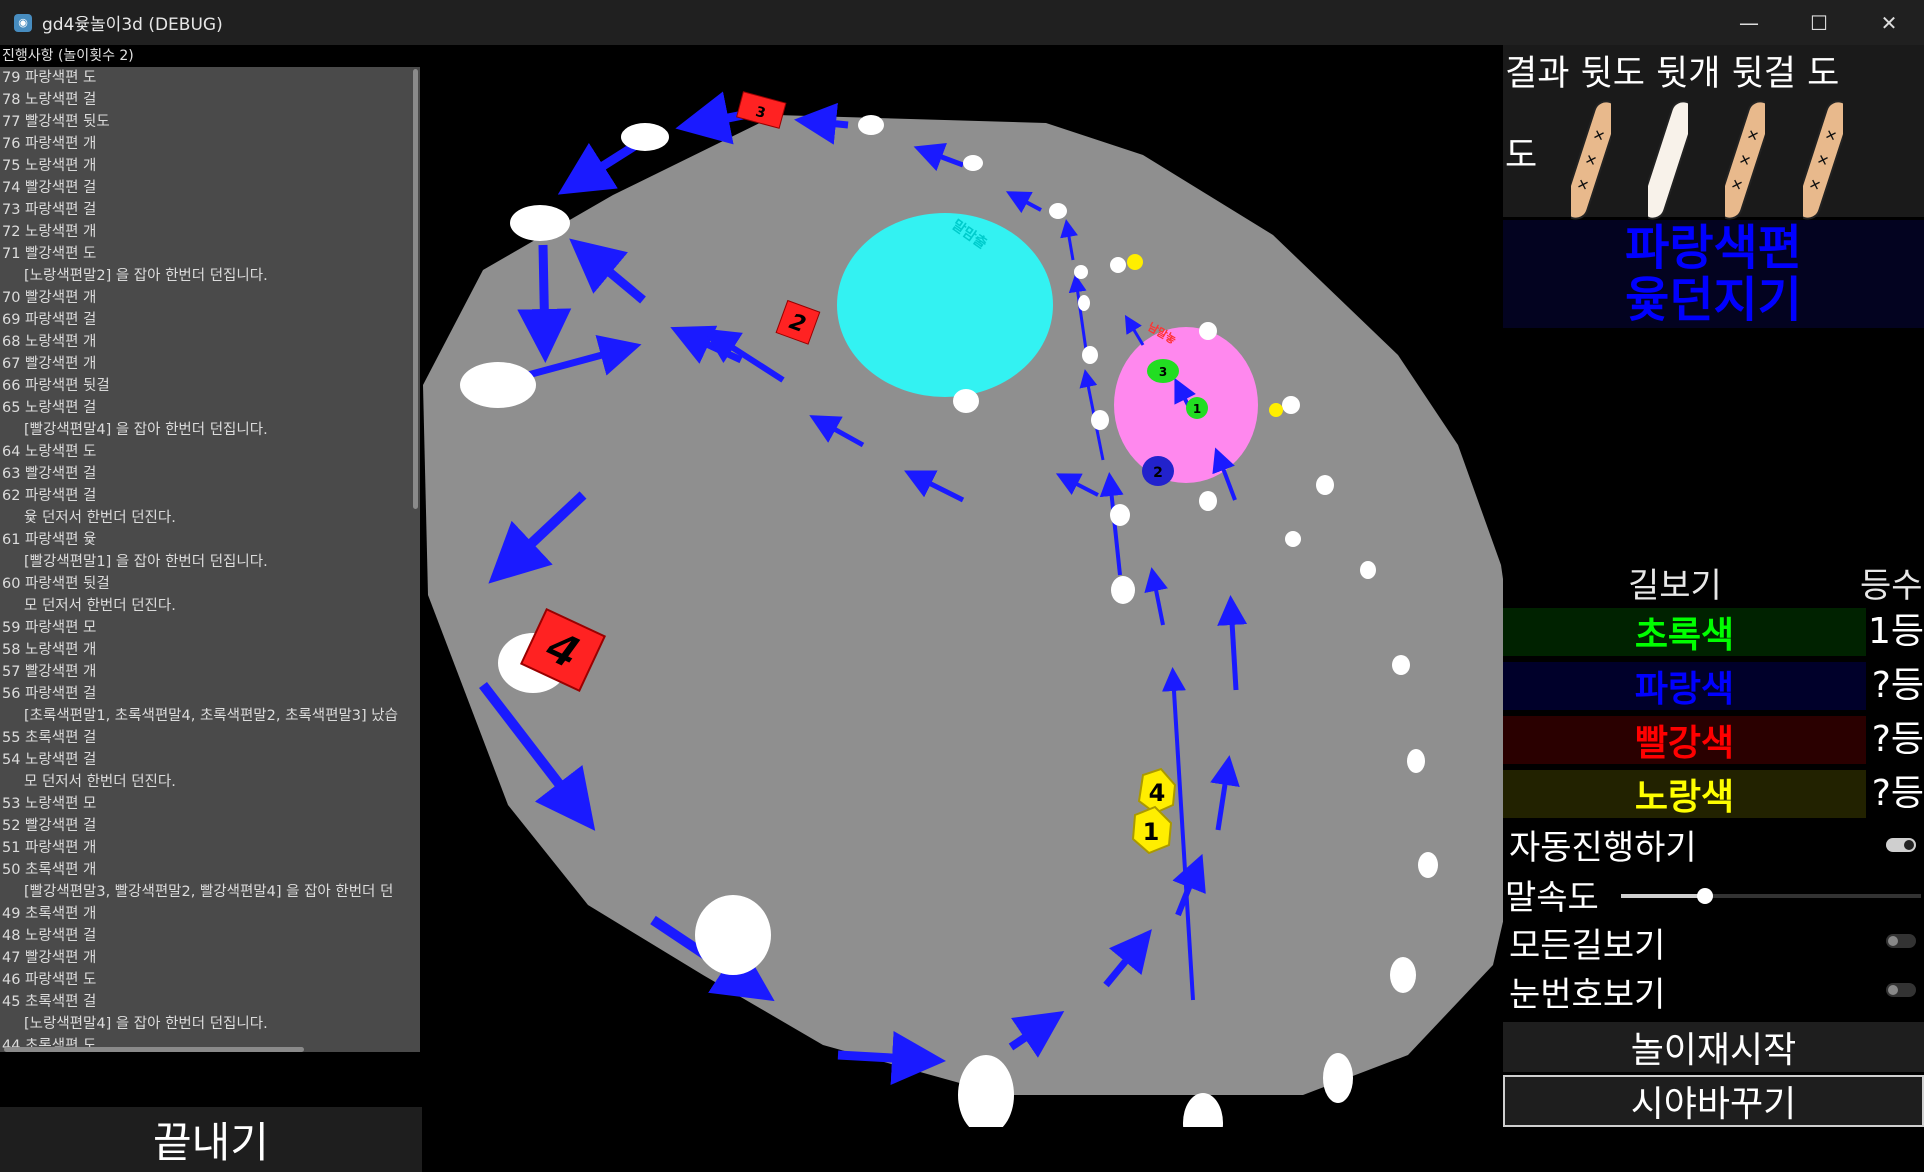 Image resolution: width=1924 pixels, height=1172 pixels. What do you see at coordinates (49, 760) in the screenshot?
I see `log-line: 54 노랑색편 걸` at bounding box center [49, 760].